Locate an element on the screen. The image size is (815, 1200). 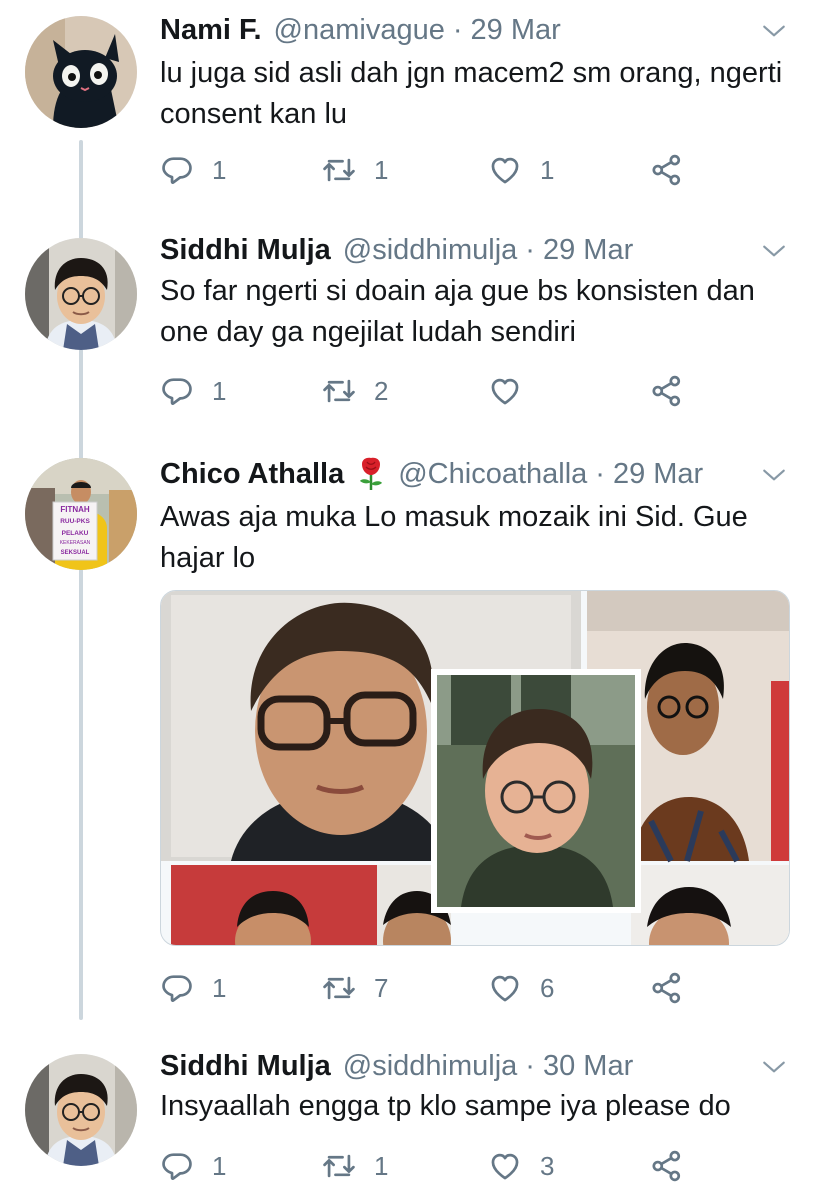
display-name: Nami F. is located at coordinates (211, 30).